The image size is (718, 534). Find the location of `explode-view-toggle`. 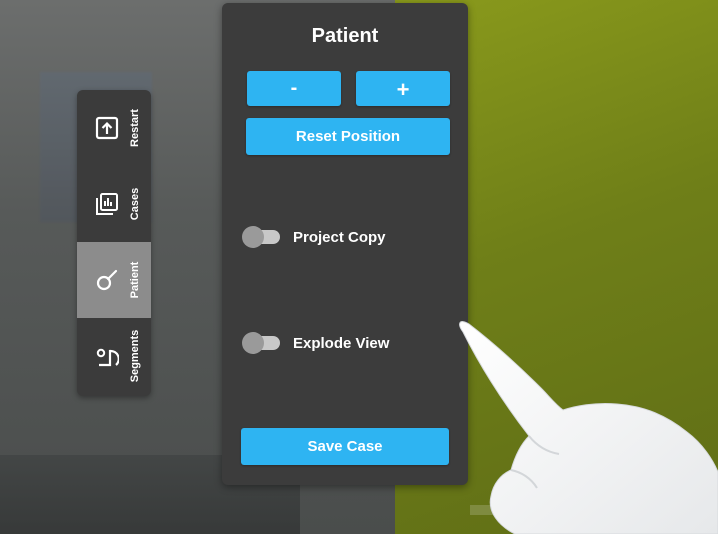

explode-view-toggle is located at coordinates (261, 343).